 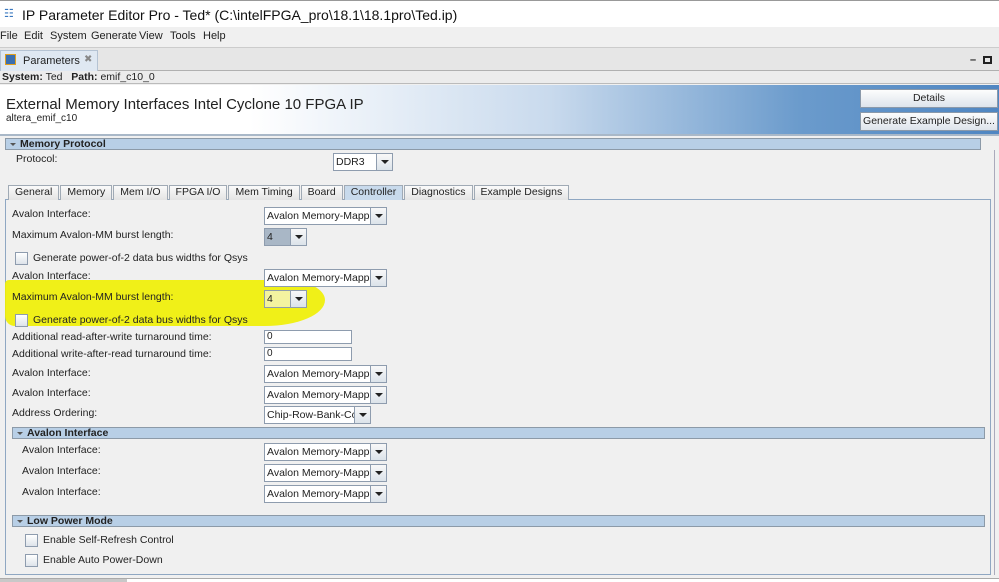 I want to click on self-refresh-checkbox: Enable Self-Refresh Control, so click(x=99, y=540).